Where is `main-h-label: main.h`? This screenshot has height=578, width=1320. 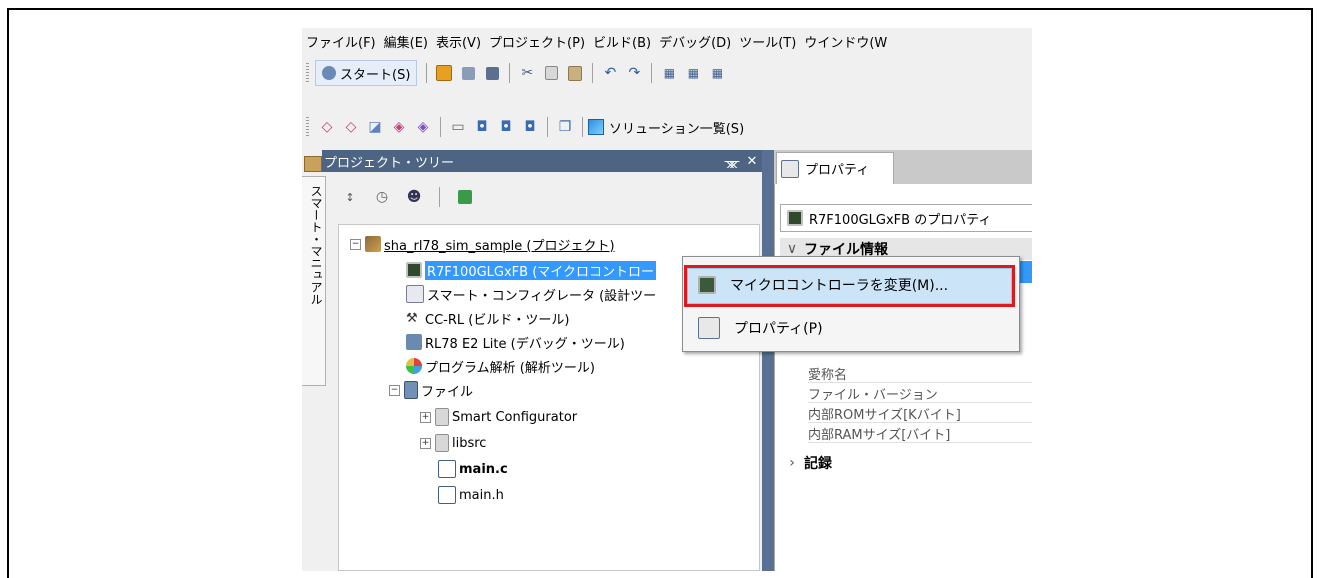
main-h-label: main.h is located at coordinates (481, 495).